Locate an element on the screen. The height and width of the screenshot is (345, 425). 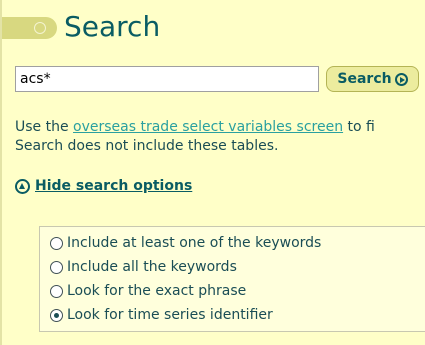
arrow-right-circle-icon is located at coordinates (401, 79).